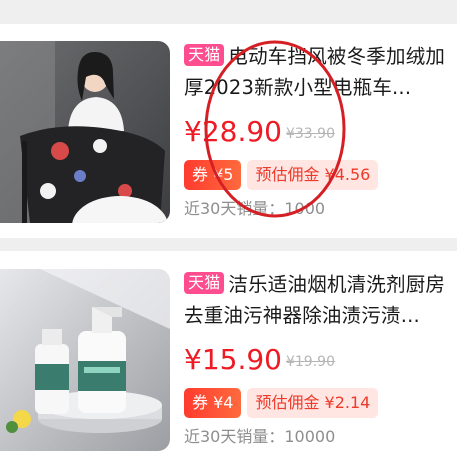  I want to click on price-row: ¥28.90 ¥33.90, so click(318, 132).